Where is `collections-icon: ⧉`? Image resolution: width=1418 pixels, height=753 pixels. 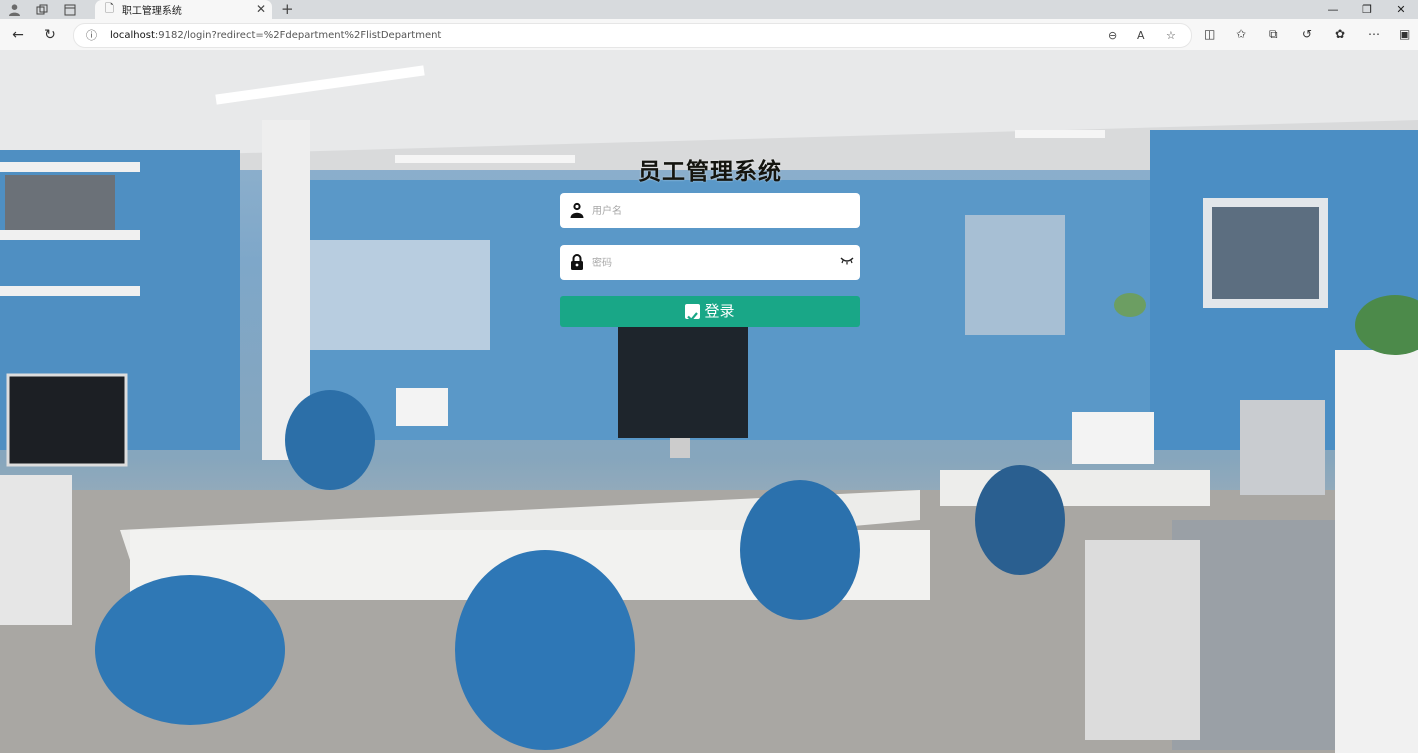
collections-icon: ⧉ is located at coordinates (1273, 34).